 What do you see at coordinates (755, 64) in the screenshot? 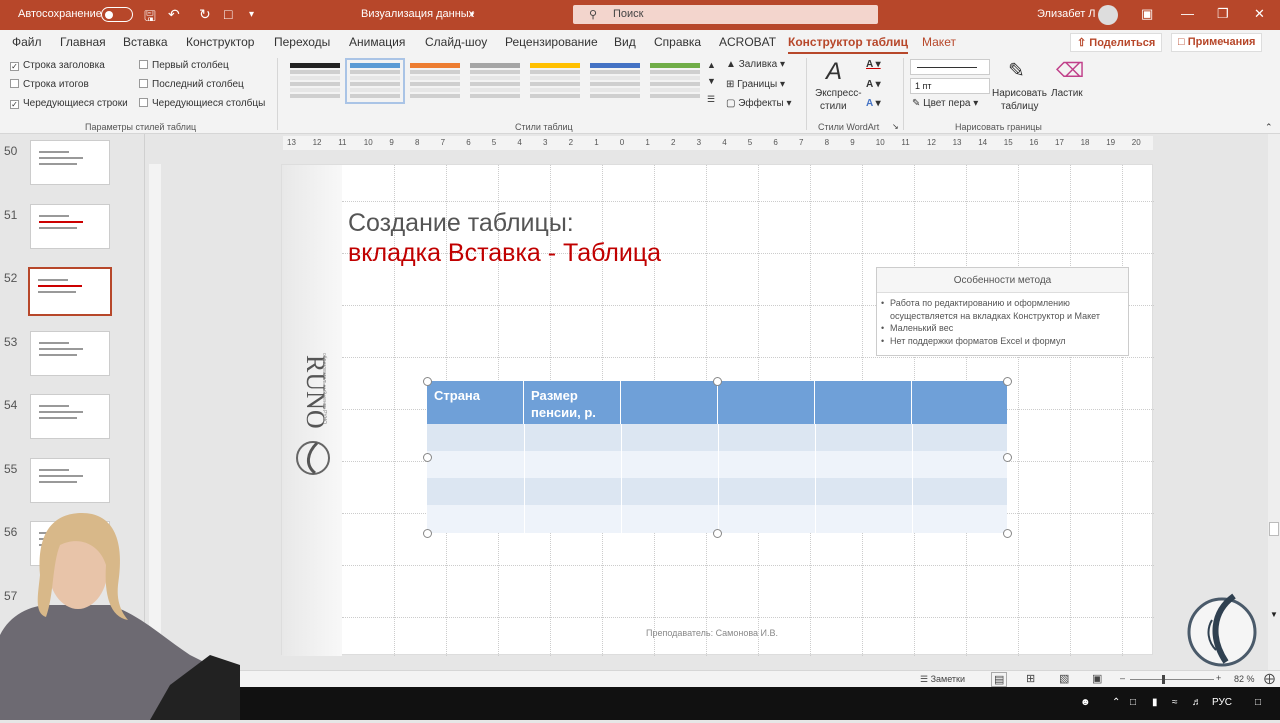
I see `fill-button: ▲ Заливка ▾` at bounding box center [755, 64].